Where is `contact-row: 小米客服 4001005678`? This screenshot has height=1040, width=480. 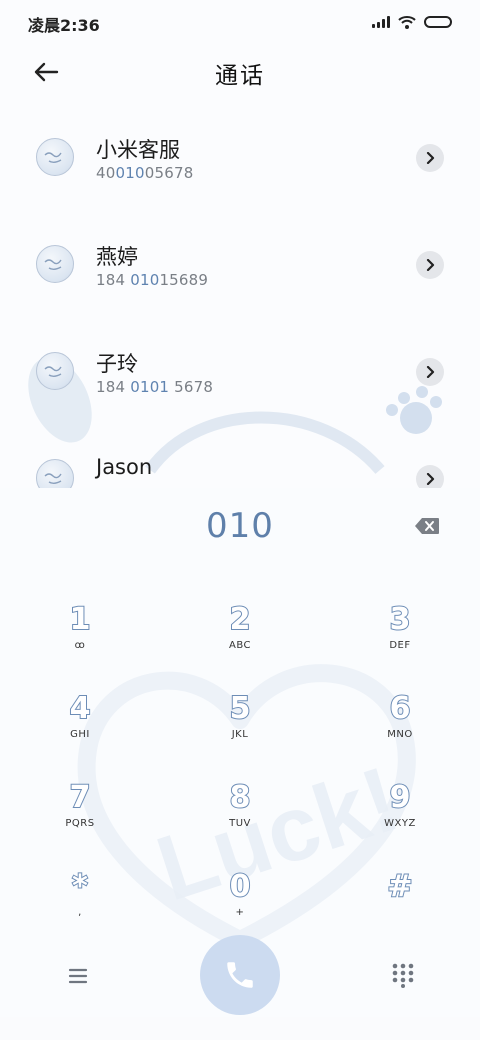 contact-row: 小米客服 4001005678 is located at coordinates (240, 155).